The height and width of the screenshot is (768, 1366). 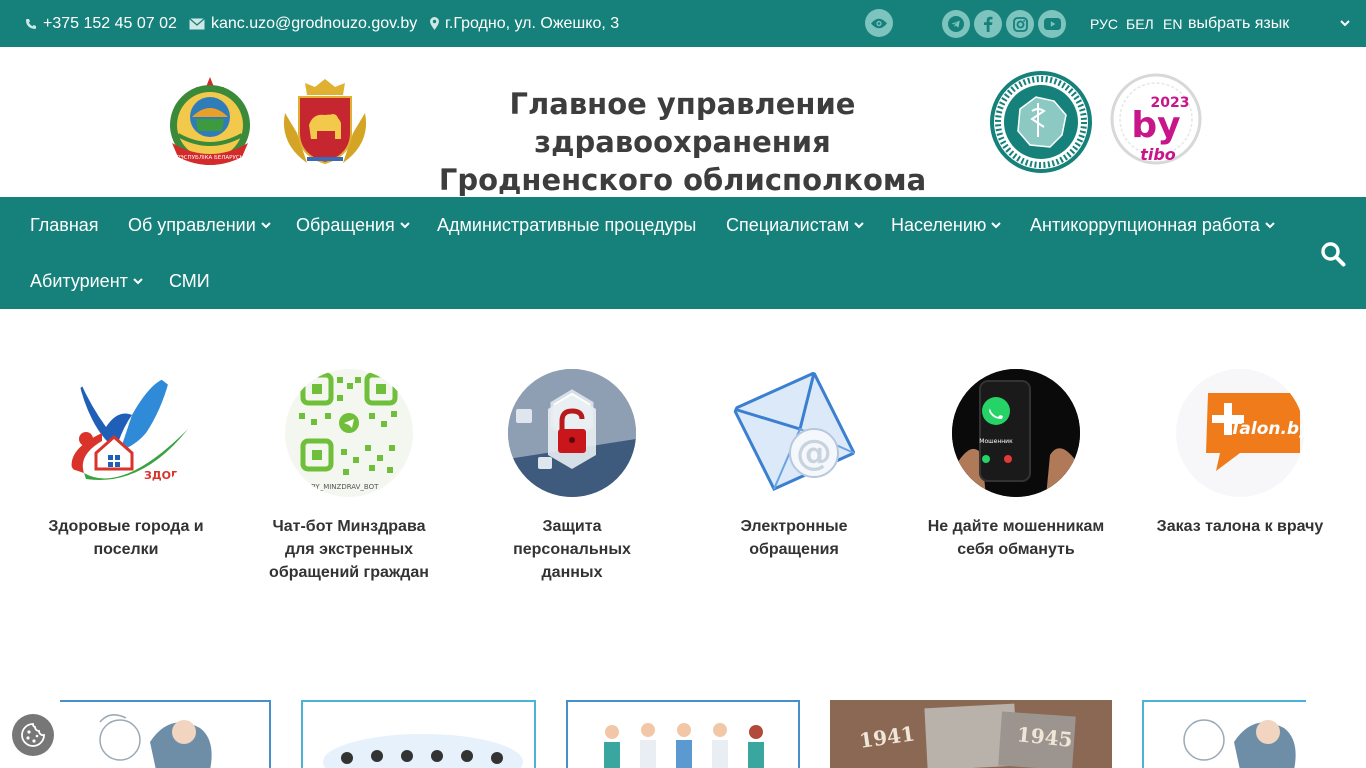 I want to click on quick-link-label: Заказ талона к врачу, so click(x=1240, y=526).